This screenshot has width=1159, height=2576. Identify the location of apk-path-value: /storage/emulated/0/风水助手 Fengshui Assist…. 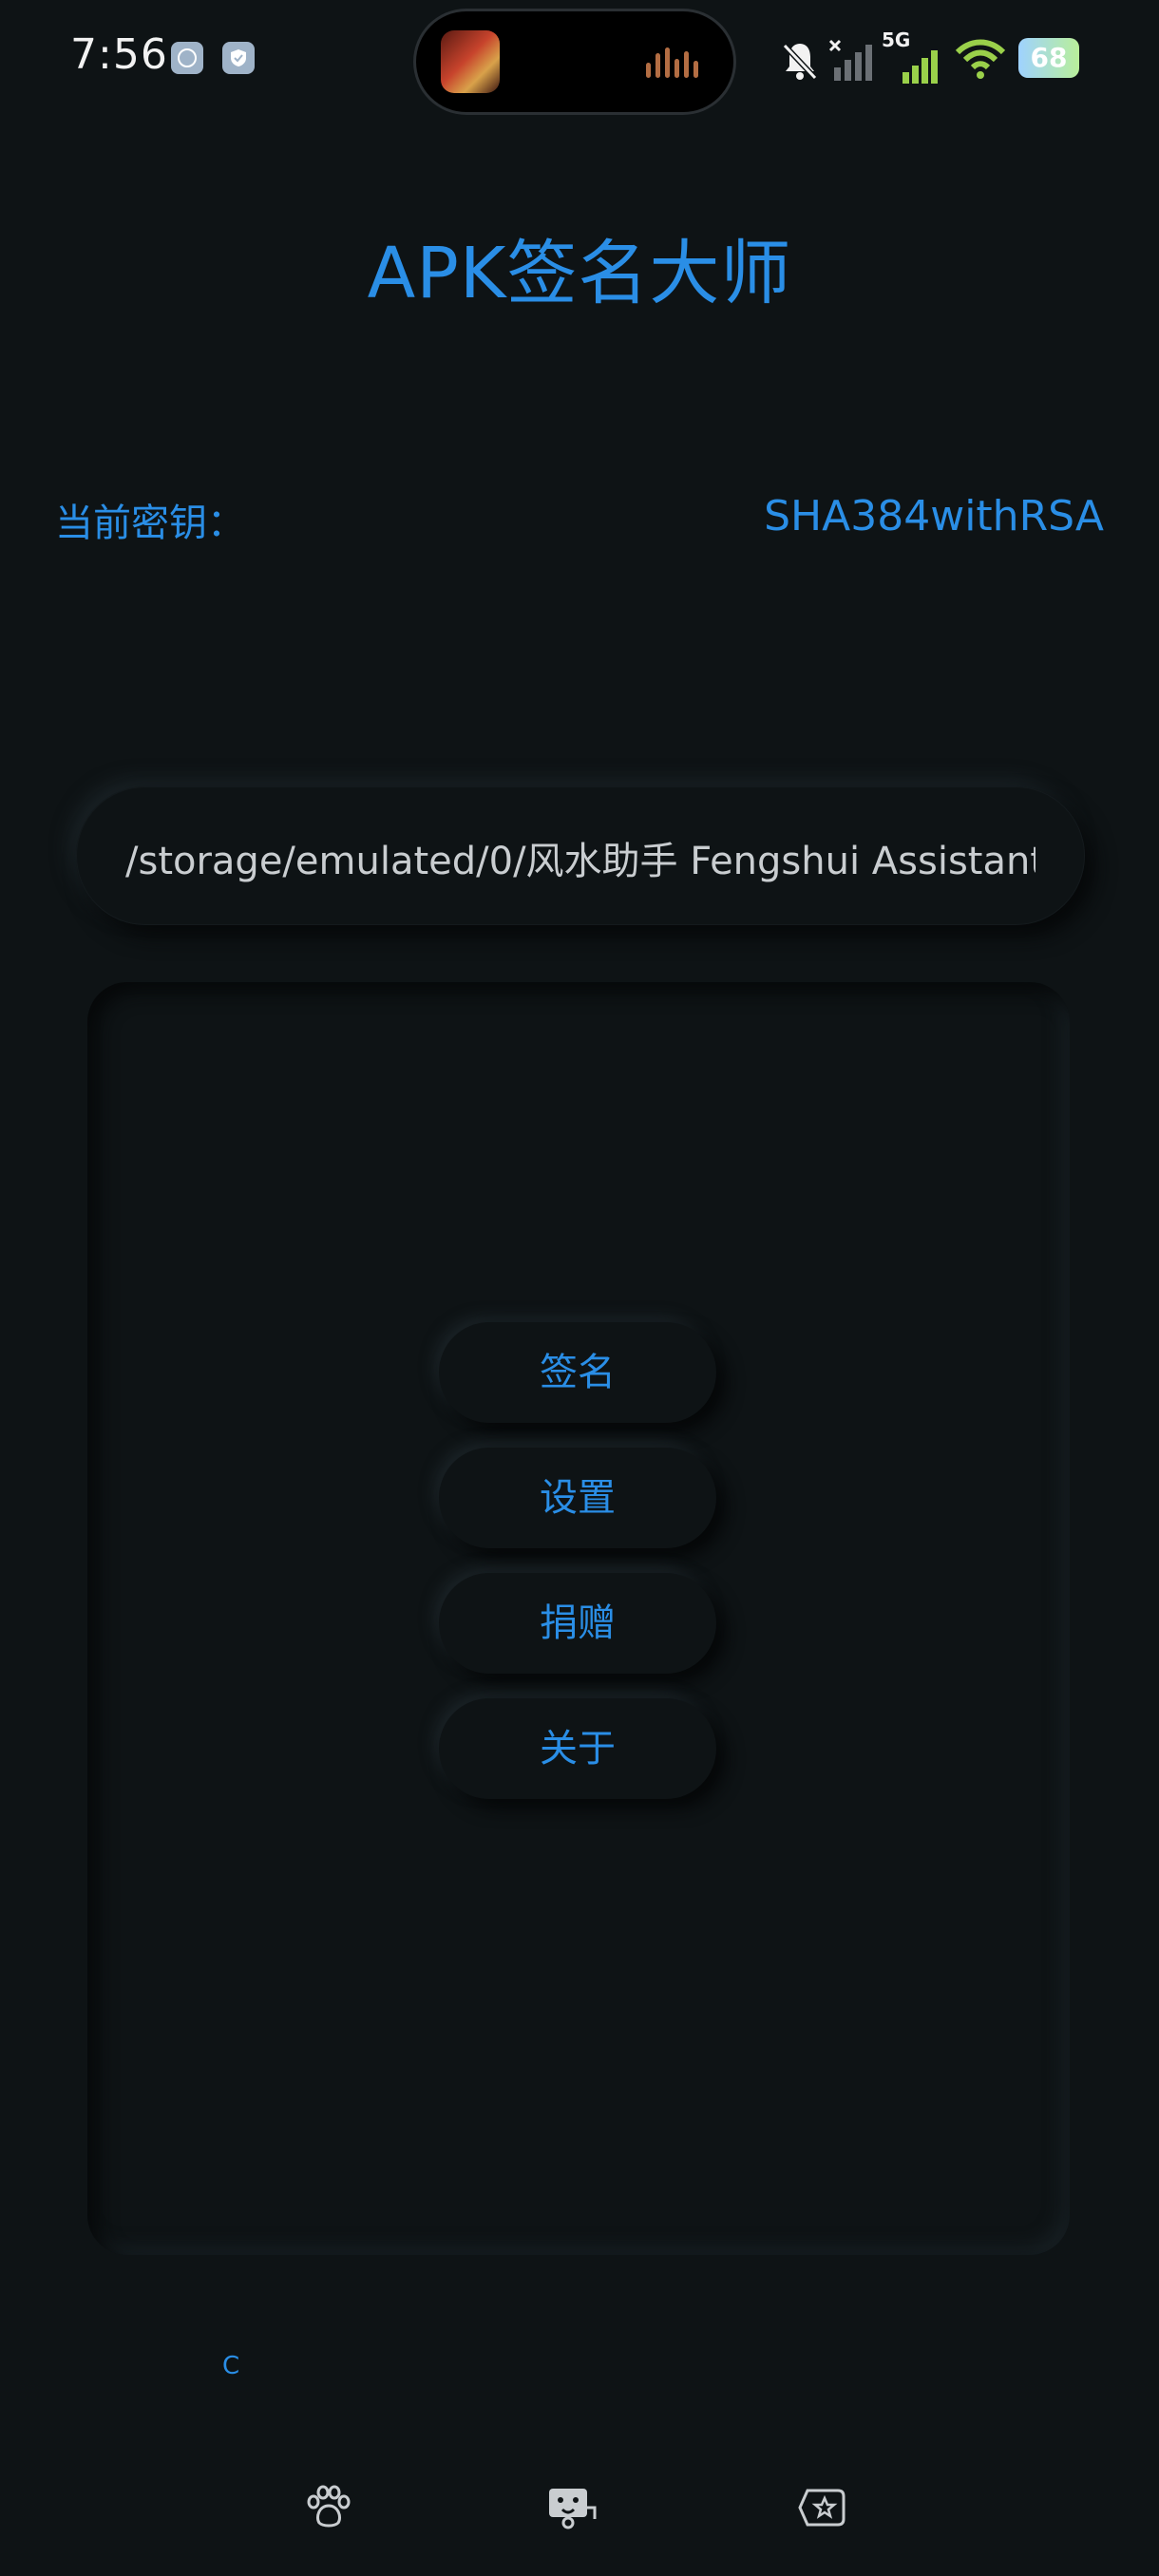
(580, 857).